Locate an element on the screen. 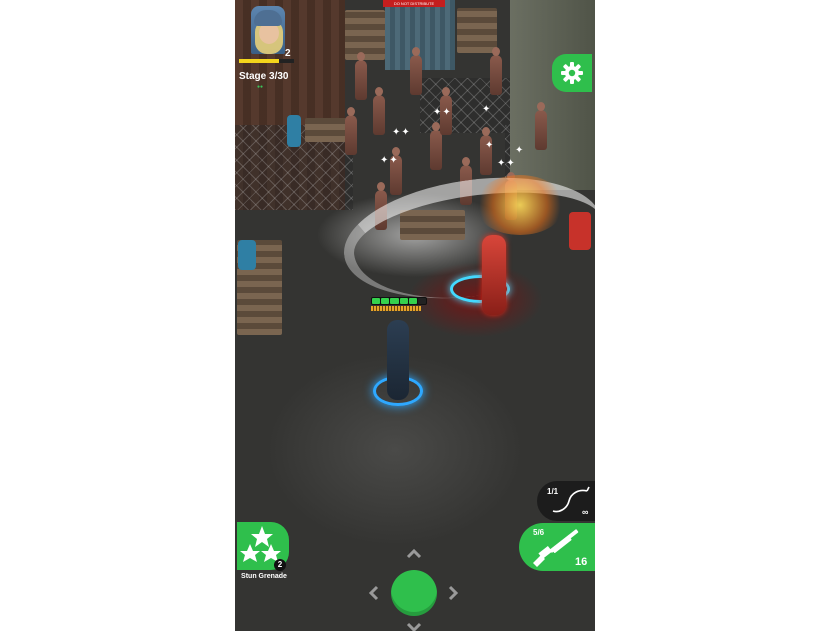 Image resolution: width=830 pixels, height=631 pixels. chevron-right-icon is located at coordinates (453, 593).